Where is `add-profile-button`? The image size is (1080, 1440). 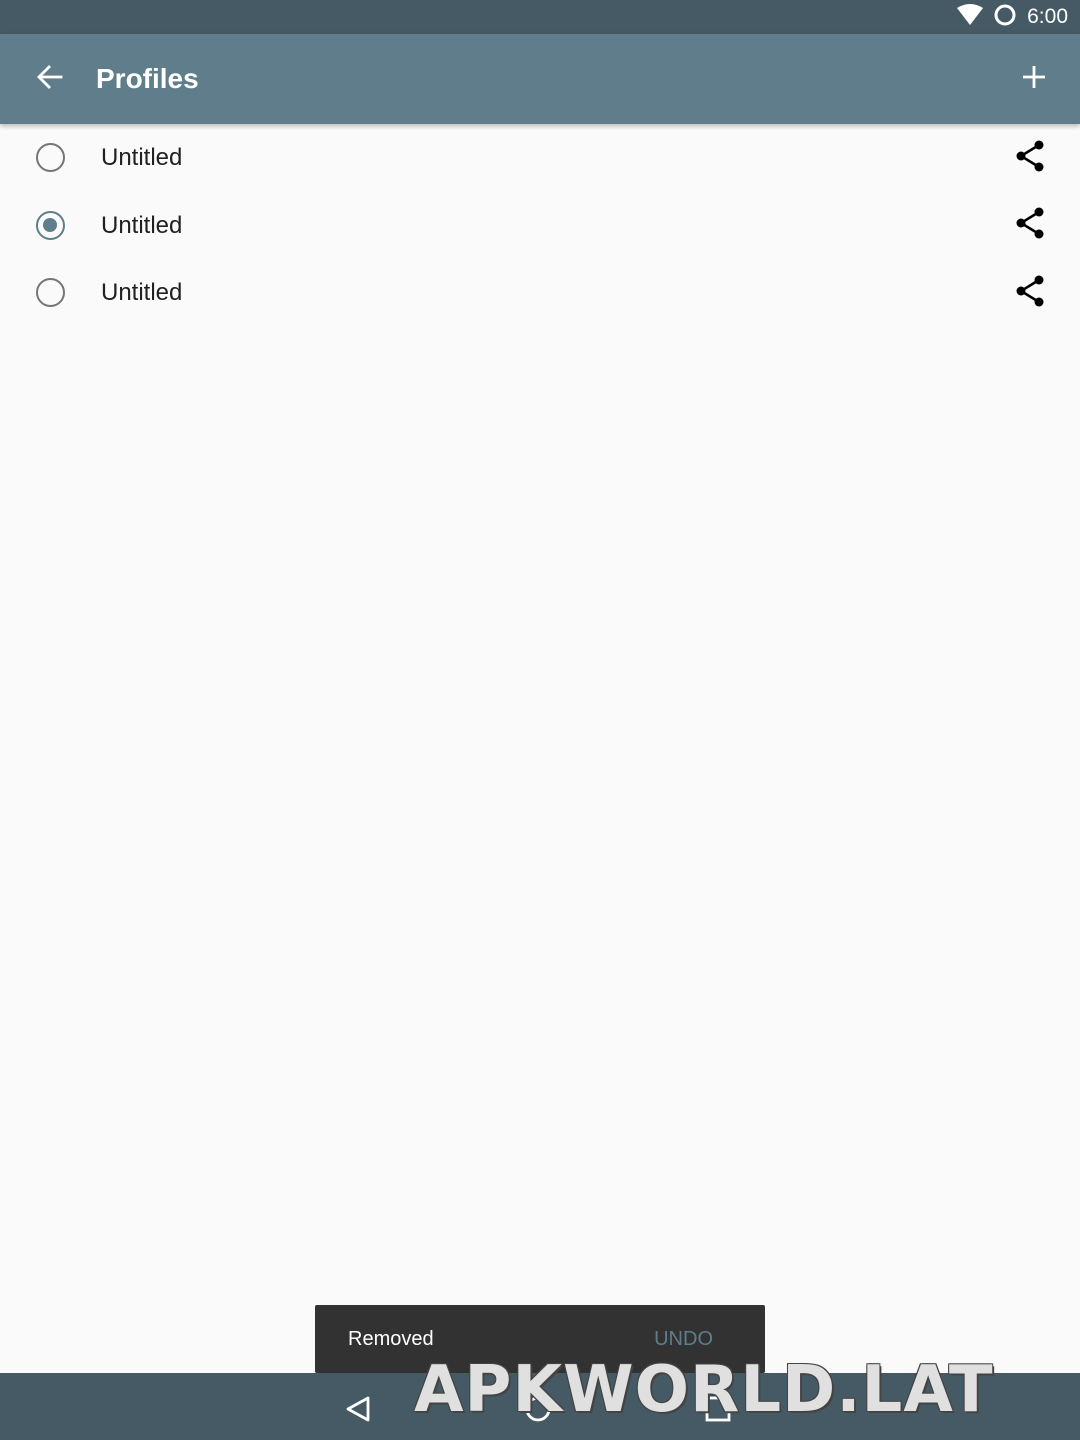
add-profile-button is located at coordinates (1034, 79).